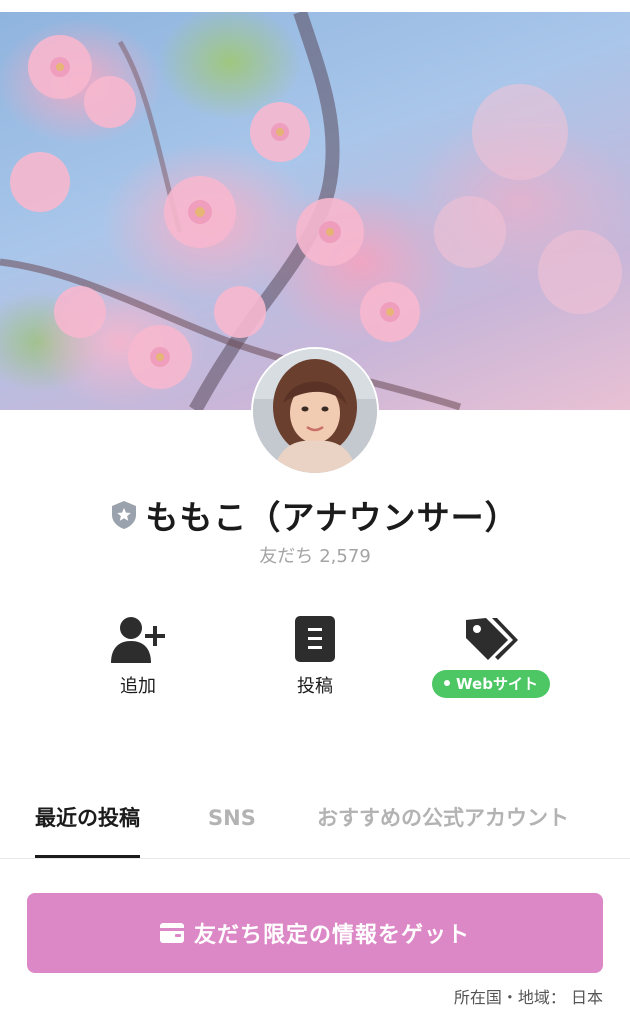  I want to click on location-text: 所在国・地域： 日本, so click(528, 997).